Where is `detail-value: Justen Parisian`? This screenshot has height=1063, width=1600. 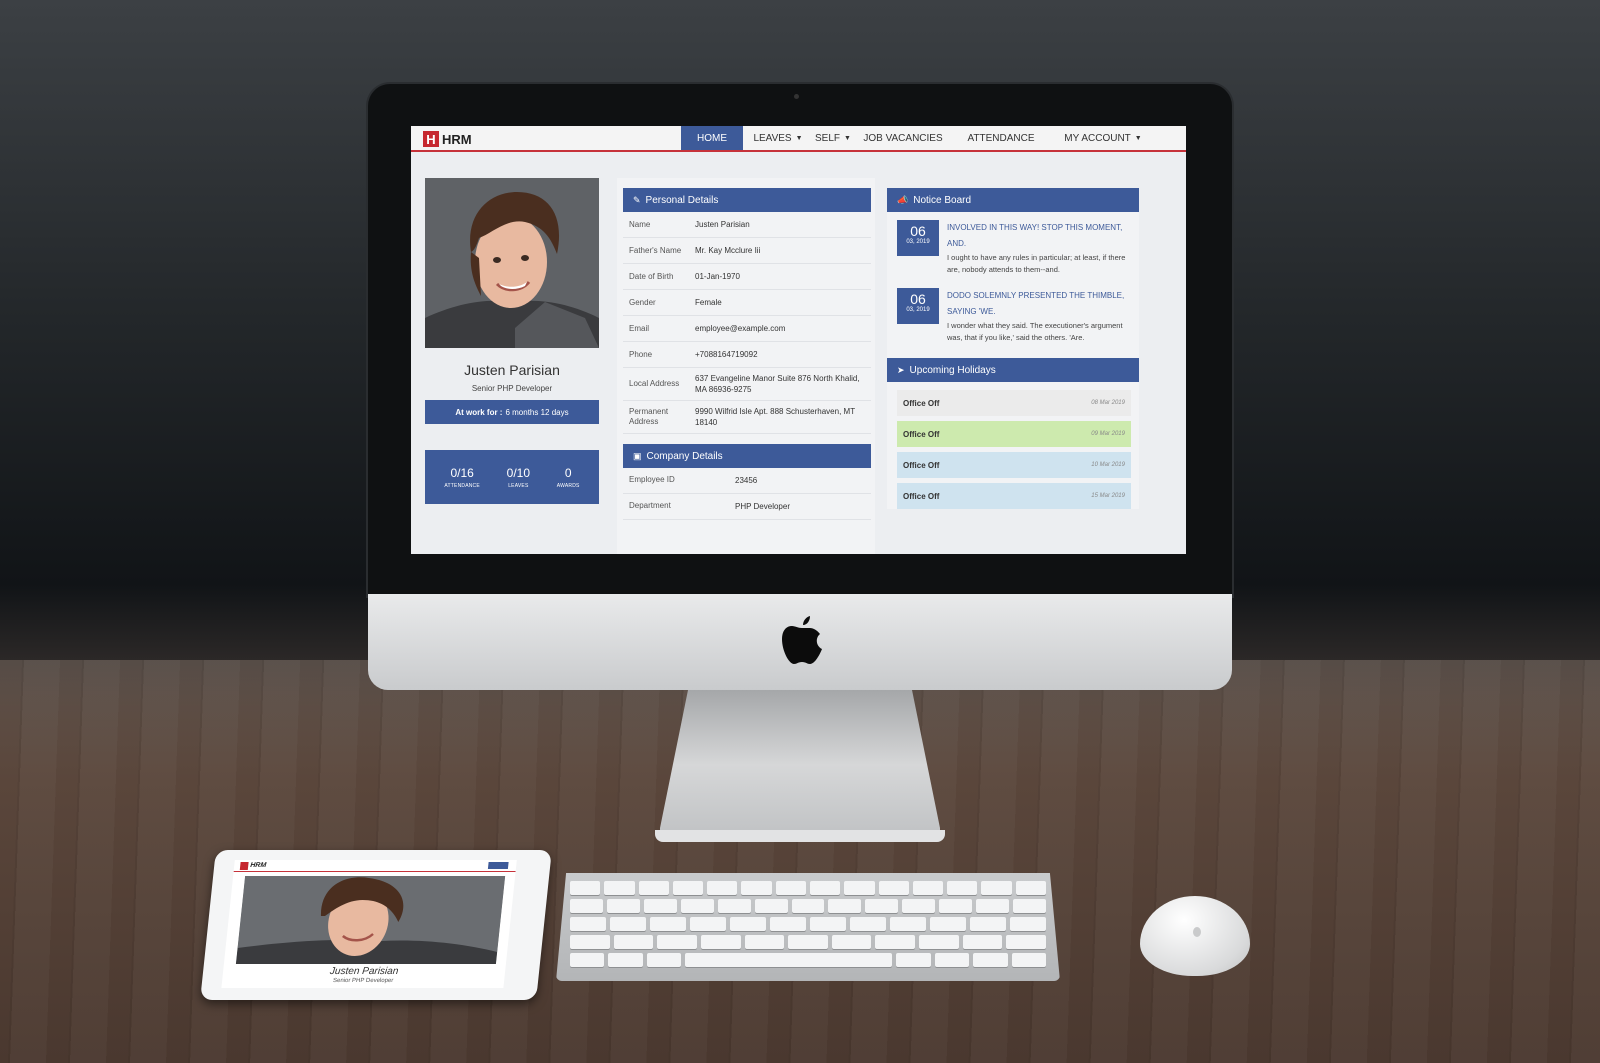 detail-value: Justen Parisian is located at coordinates (722, 224).